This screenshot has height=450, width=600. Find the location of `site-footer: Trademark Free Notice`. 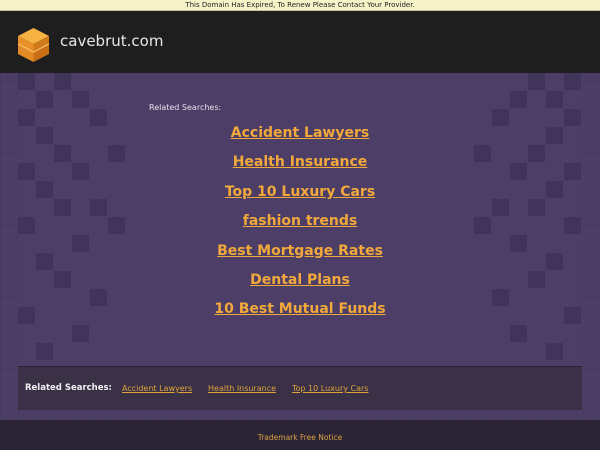

site-footer: Trademark Free Notice is located at coordinates (300, 435).